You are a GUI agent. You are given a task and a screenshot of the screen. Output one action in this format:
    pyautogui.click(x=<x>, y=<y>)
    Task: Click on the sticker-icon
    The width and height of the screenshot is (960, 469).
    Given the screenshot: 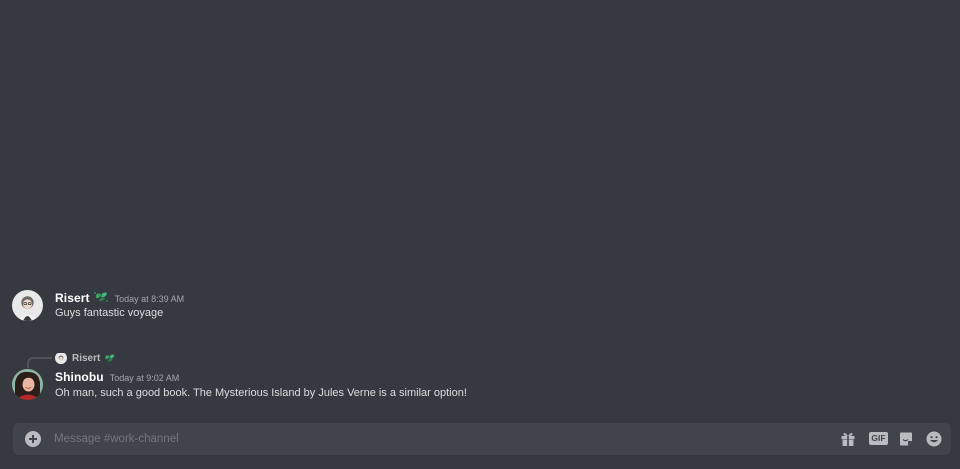 What is the action you would take?
    pyautogui.click(x=906, y=439)
    